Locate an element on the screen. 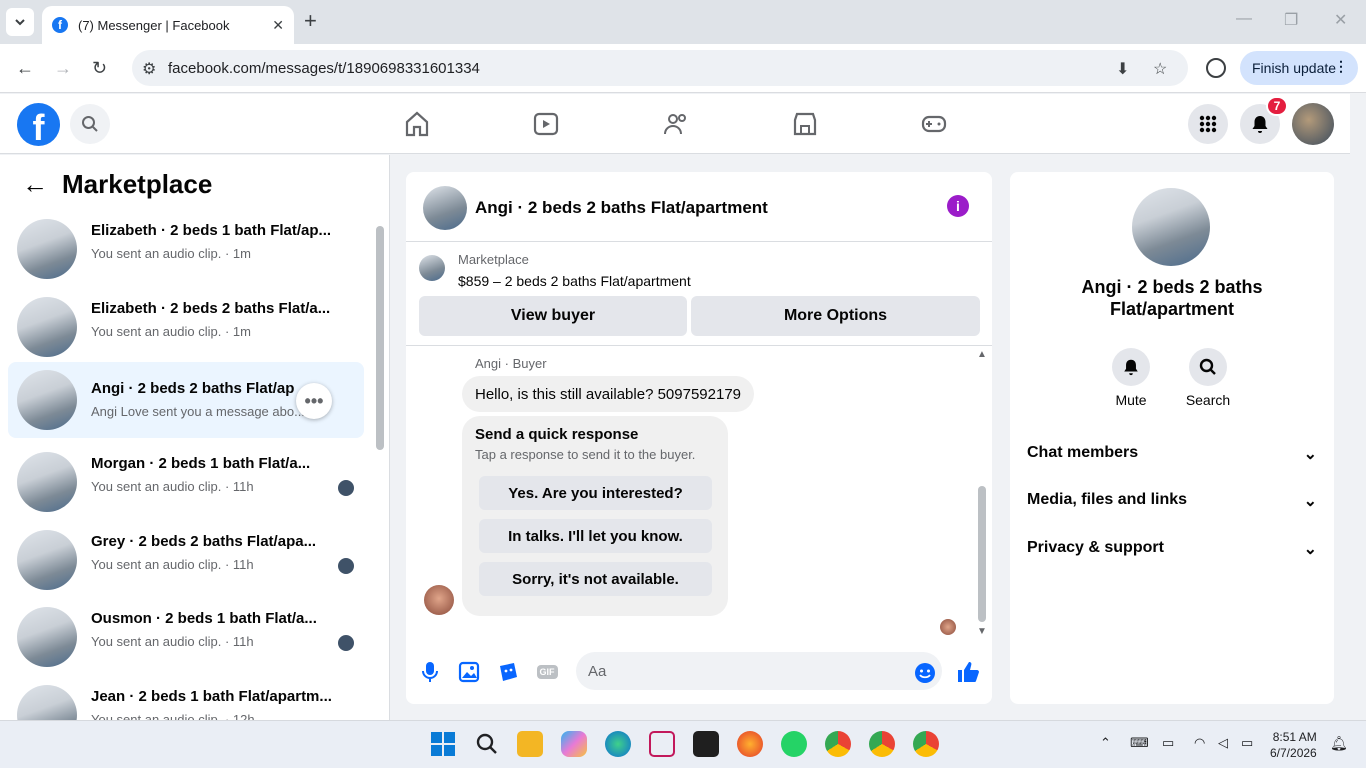 This screenshot has height=768, width=1366. back-arrow-icon: ← is located at coordinates (35, 184).